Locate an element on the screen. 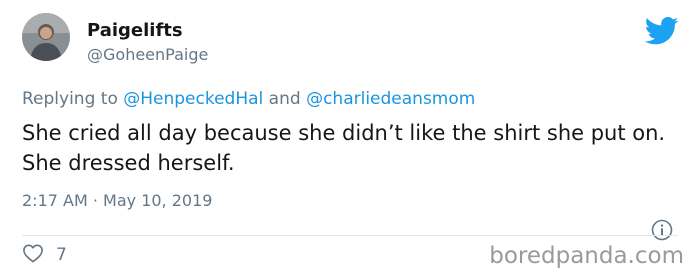 The image size is (700, 280). info-icon is located at coordinates (662, 230).